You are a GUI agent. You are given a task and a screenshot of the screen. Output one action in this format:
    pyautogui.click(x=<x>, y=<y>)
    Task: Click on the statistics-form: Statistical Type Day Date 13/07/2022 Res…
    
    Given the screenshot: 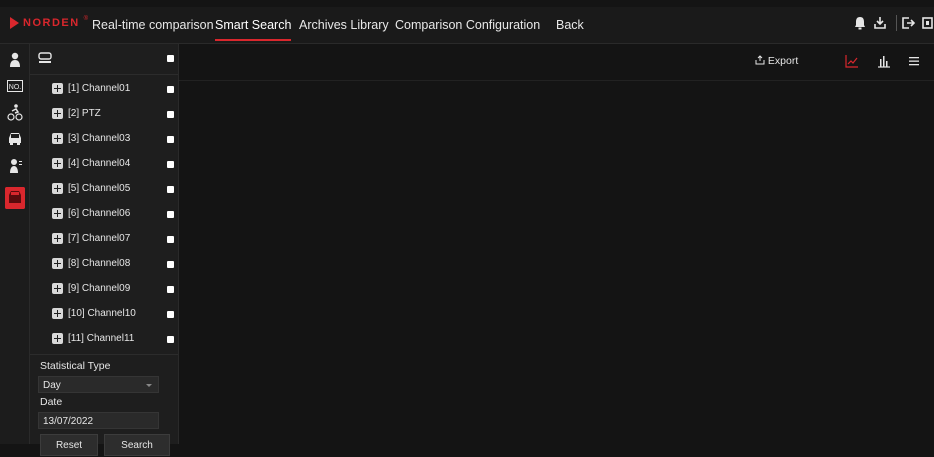 What is the action you would take?
    pyautogui.click(x=104, y=405)
    